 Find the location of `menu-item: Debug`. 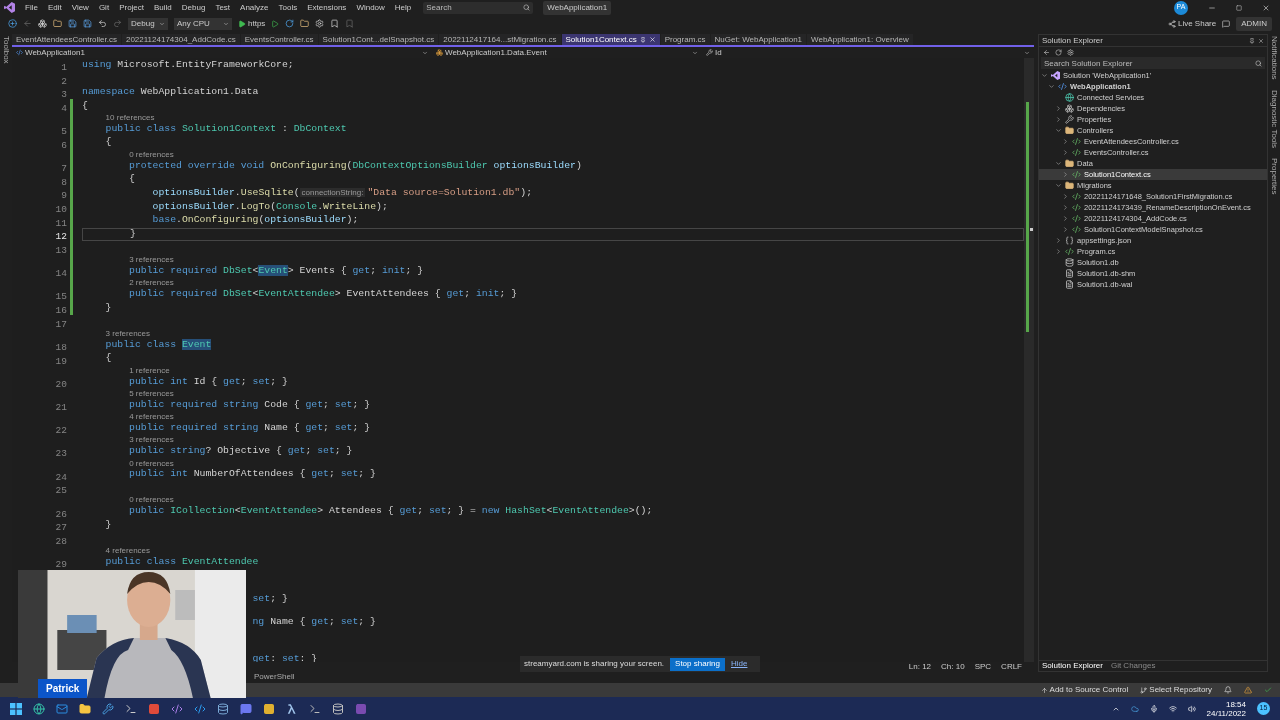

menu-item: Debug is located at coordinates (193, 7).